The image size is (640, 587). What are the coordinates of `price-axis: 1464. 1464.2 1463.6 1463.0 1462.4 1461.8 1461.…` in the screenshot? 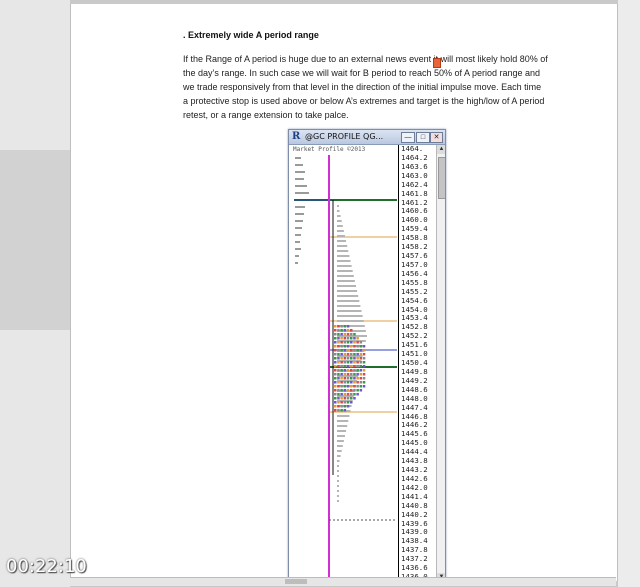 It's located at (417, 363).